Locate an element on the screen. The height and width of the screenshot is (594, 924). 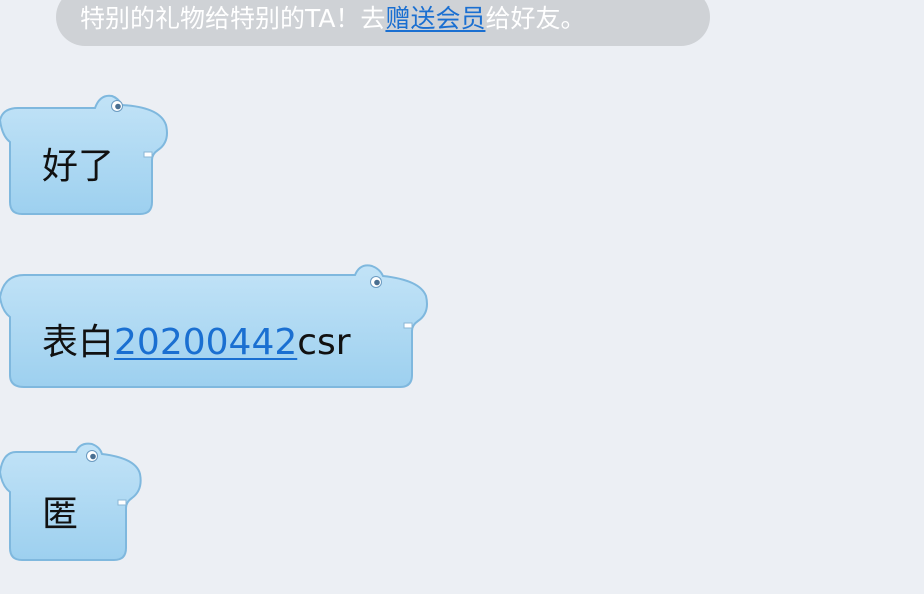
chat-message: 好了 is located at coordinates (87, 155).